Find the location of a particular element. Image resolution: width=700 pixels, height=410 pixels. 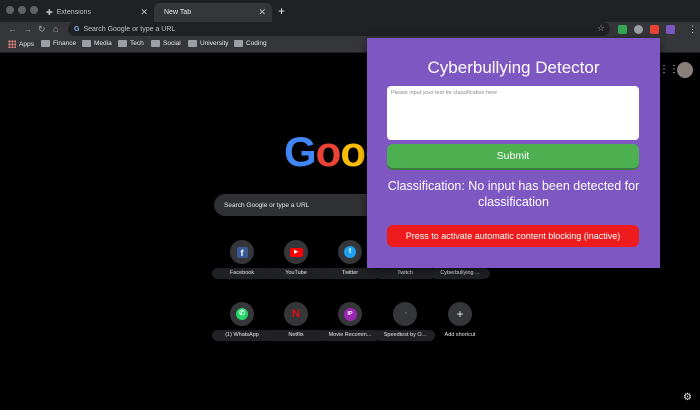

tab-strip: ✚ Extensions ✕ New Tab ✕ + is located at coordinates (350, 11).